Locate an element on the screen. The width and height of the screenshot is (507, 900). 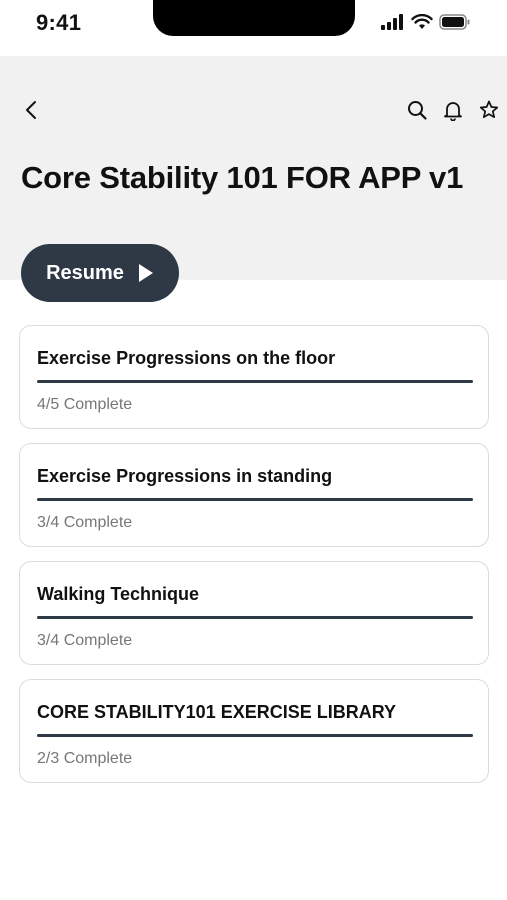
module-status: 4/5 Complete is located at coordinates (85, 404).